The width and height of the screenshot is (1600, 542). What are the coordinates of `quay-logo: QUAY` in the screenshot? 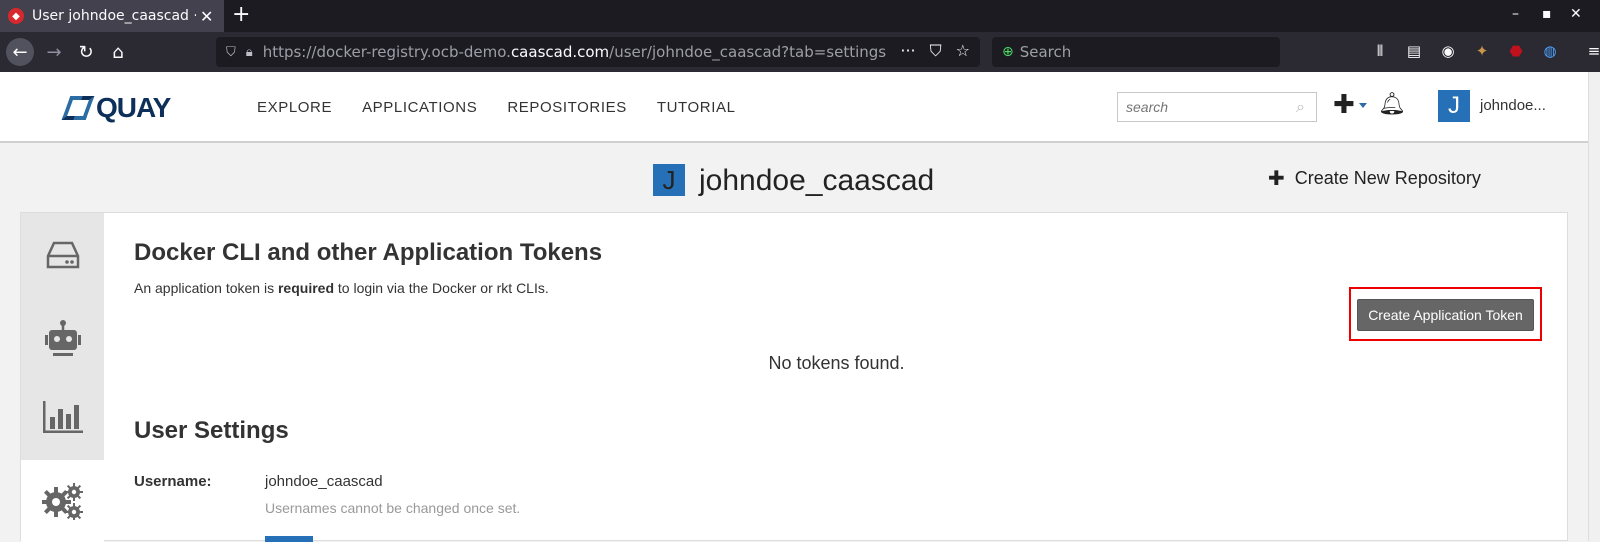 It's located at (116, 108).